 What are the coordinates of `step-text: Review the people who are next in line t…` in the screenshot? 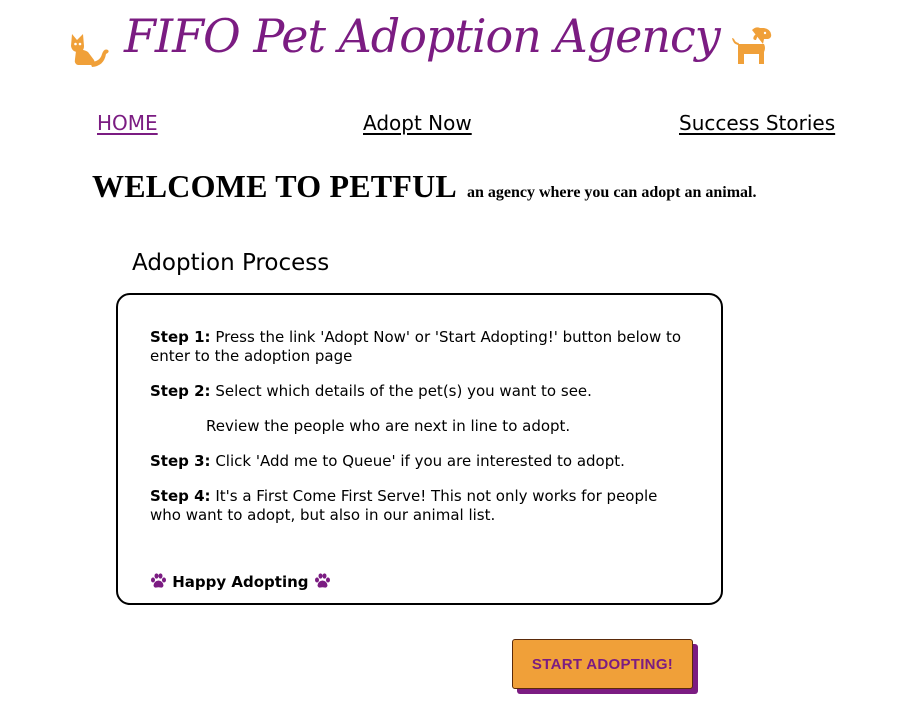 It's located at (388, 426).